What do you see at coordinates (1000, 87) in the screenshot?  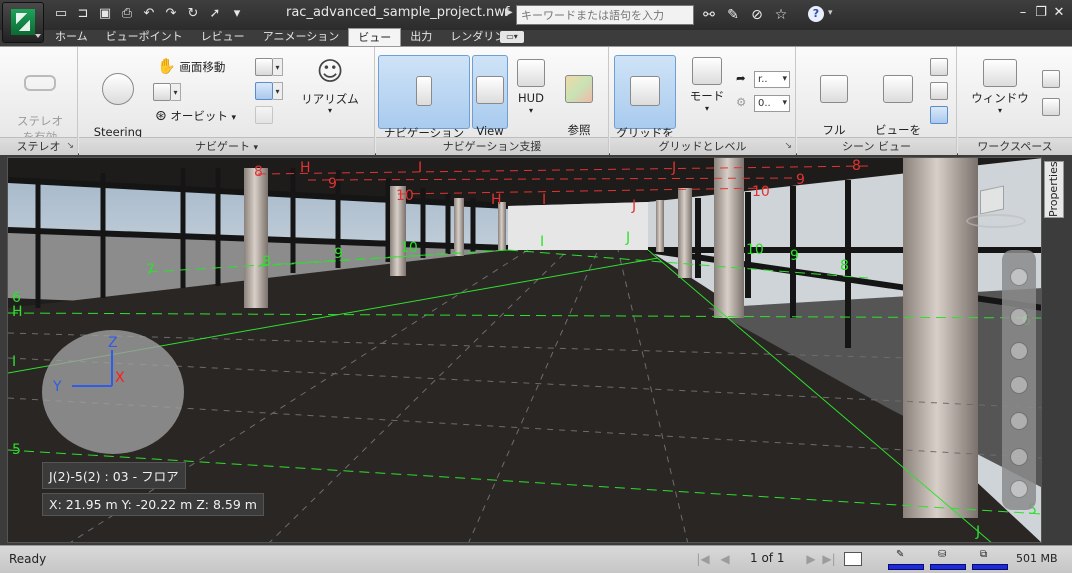 I see `windows-button: ウィンドウ ▾` at bounding box center [1000, 87].